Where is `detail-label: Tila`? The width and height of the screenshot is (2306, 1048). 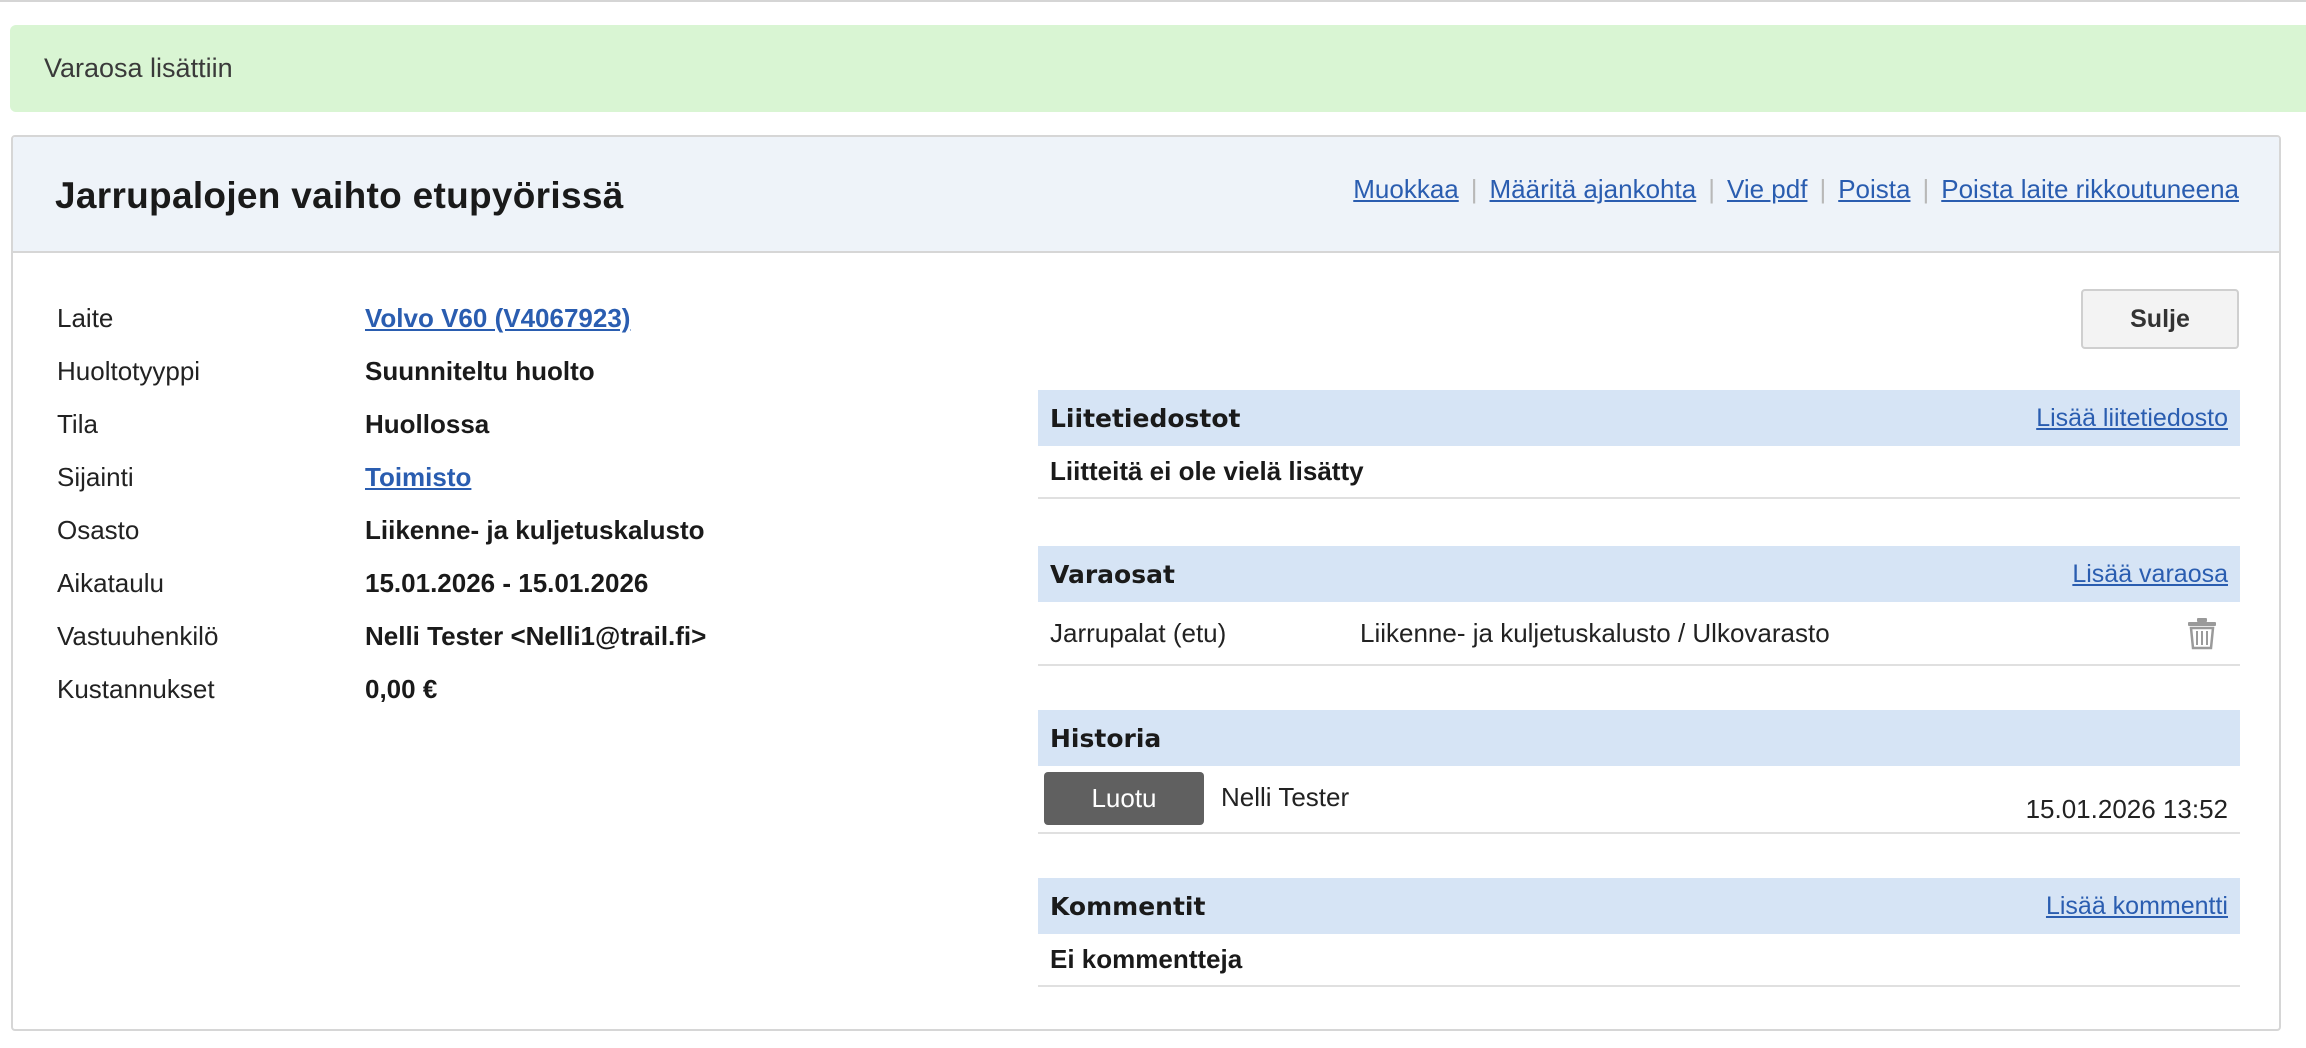
detail-label: Tila is located at coordinates (77, 424).